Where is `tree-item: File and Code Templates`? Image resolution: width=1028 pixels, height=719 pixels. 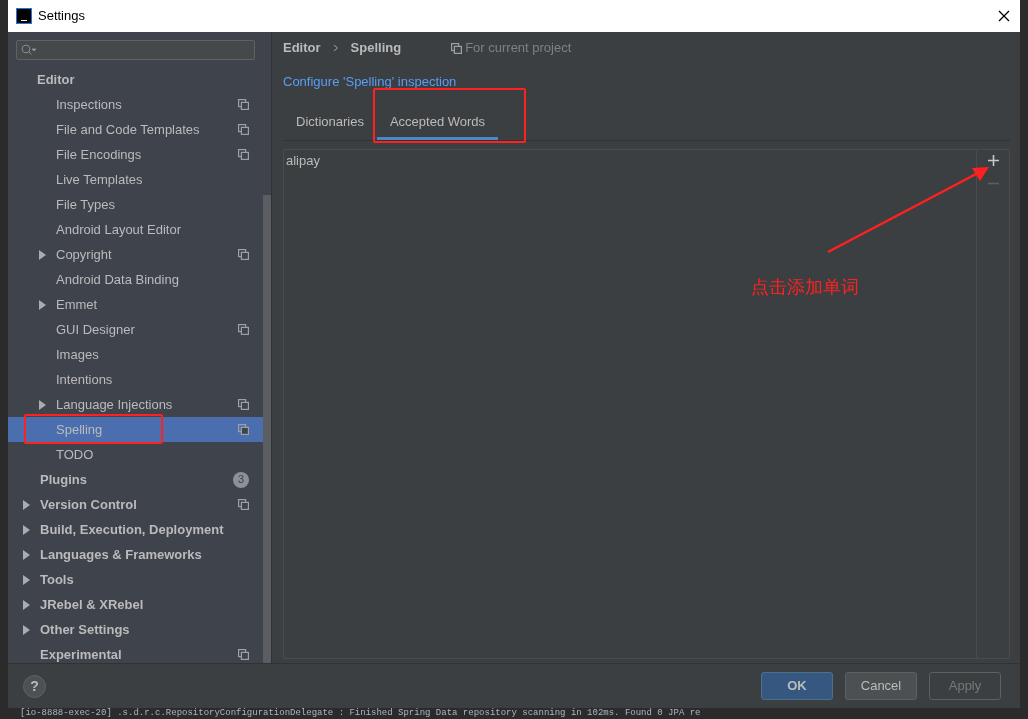 tree-item: File and Code Templates is located at coordinates (135, 129).